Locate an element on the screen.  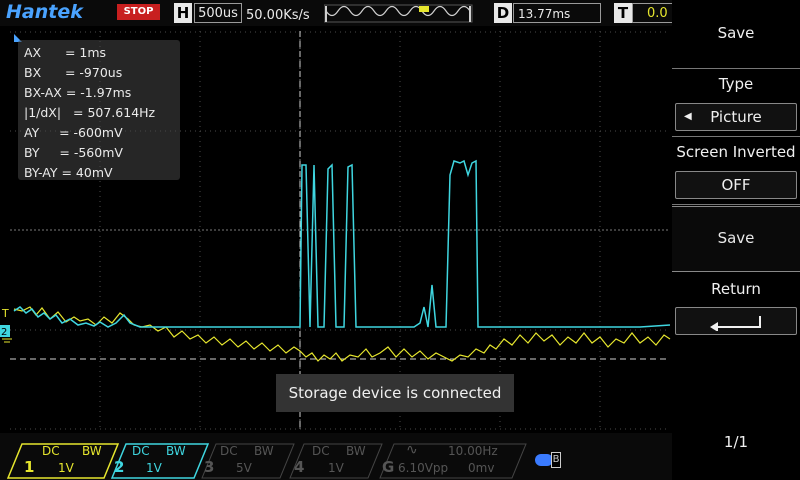
menu-title: Save is located at coordinates (736, 33).